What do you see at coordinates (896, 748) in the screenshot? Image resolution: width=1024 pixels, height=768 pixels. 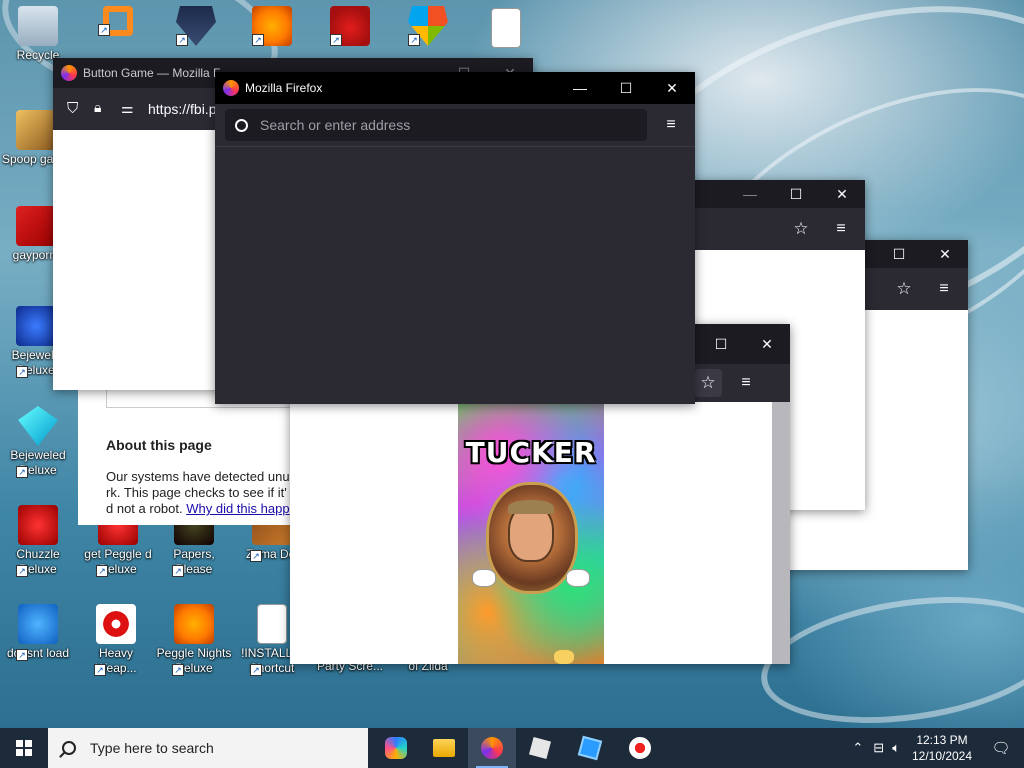 I see `volume-icon: 🔈︎` at bounding box center [896, 748].